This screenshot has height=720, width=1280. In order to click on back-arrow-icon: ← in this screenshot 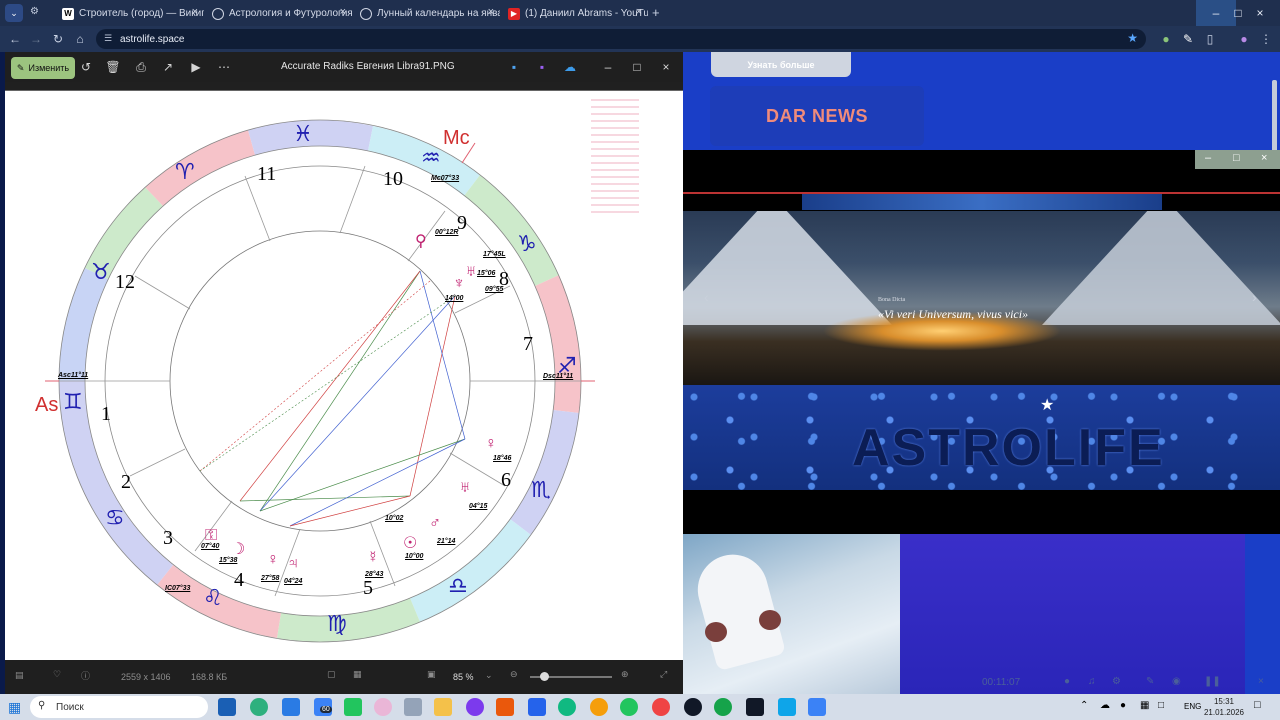, I will do `click(15, 39)`.